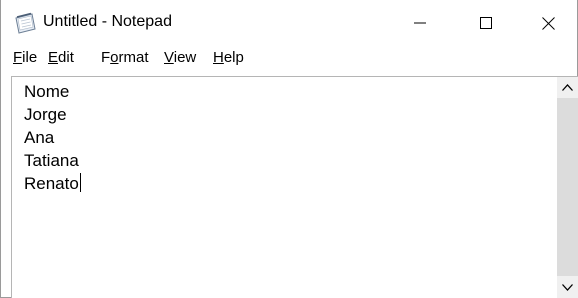 This screenshot has width=578, height=298. I want to click on close-icon, so click(548, 23).